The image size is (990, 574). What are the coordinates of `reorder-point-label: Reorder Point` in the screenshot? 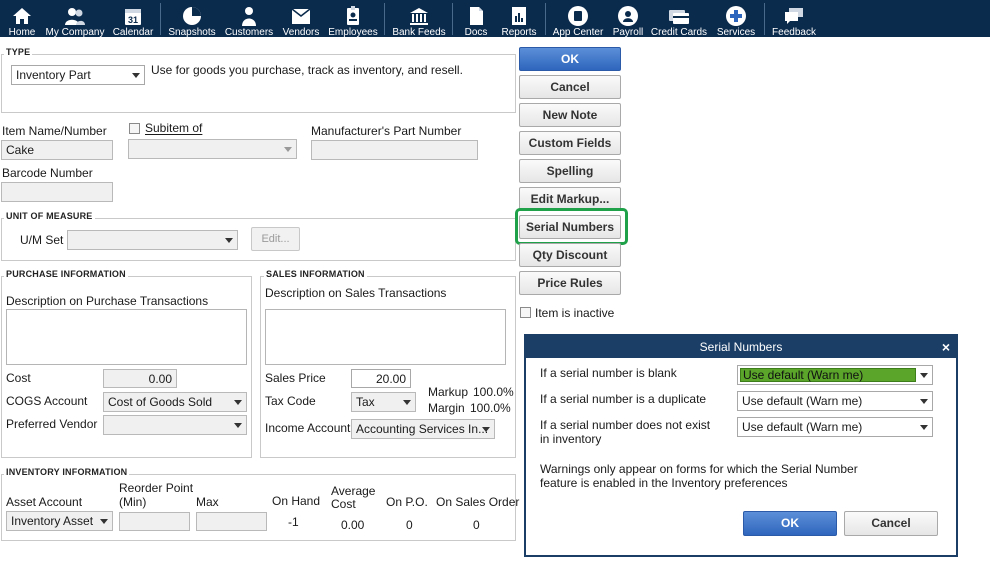 It's located at (156, 488).